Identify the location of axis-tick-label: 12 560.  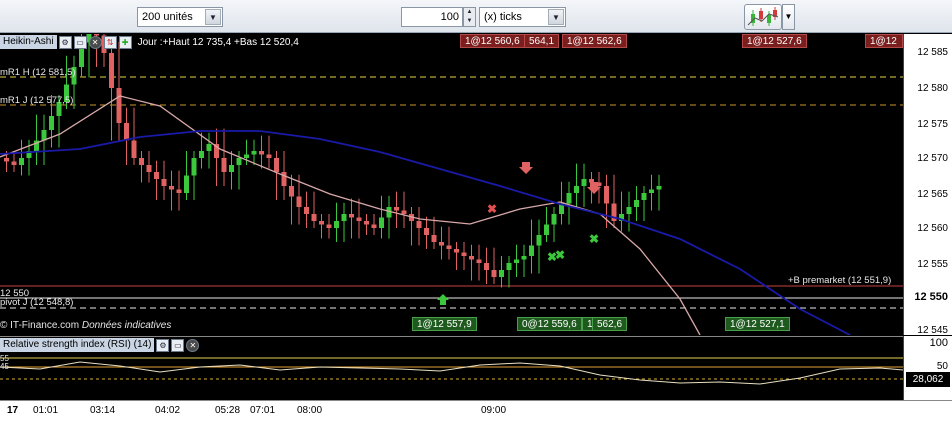
(932, 228).